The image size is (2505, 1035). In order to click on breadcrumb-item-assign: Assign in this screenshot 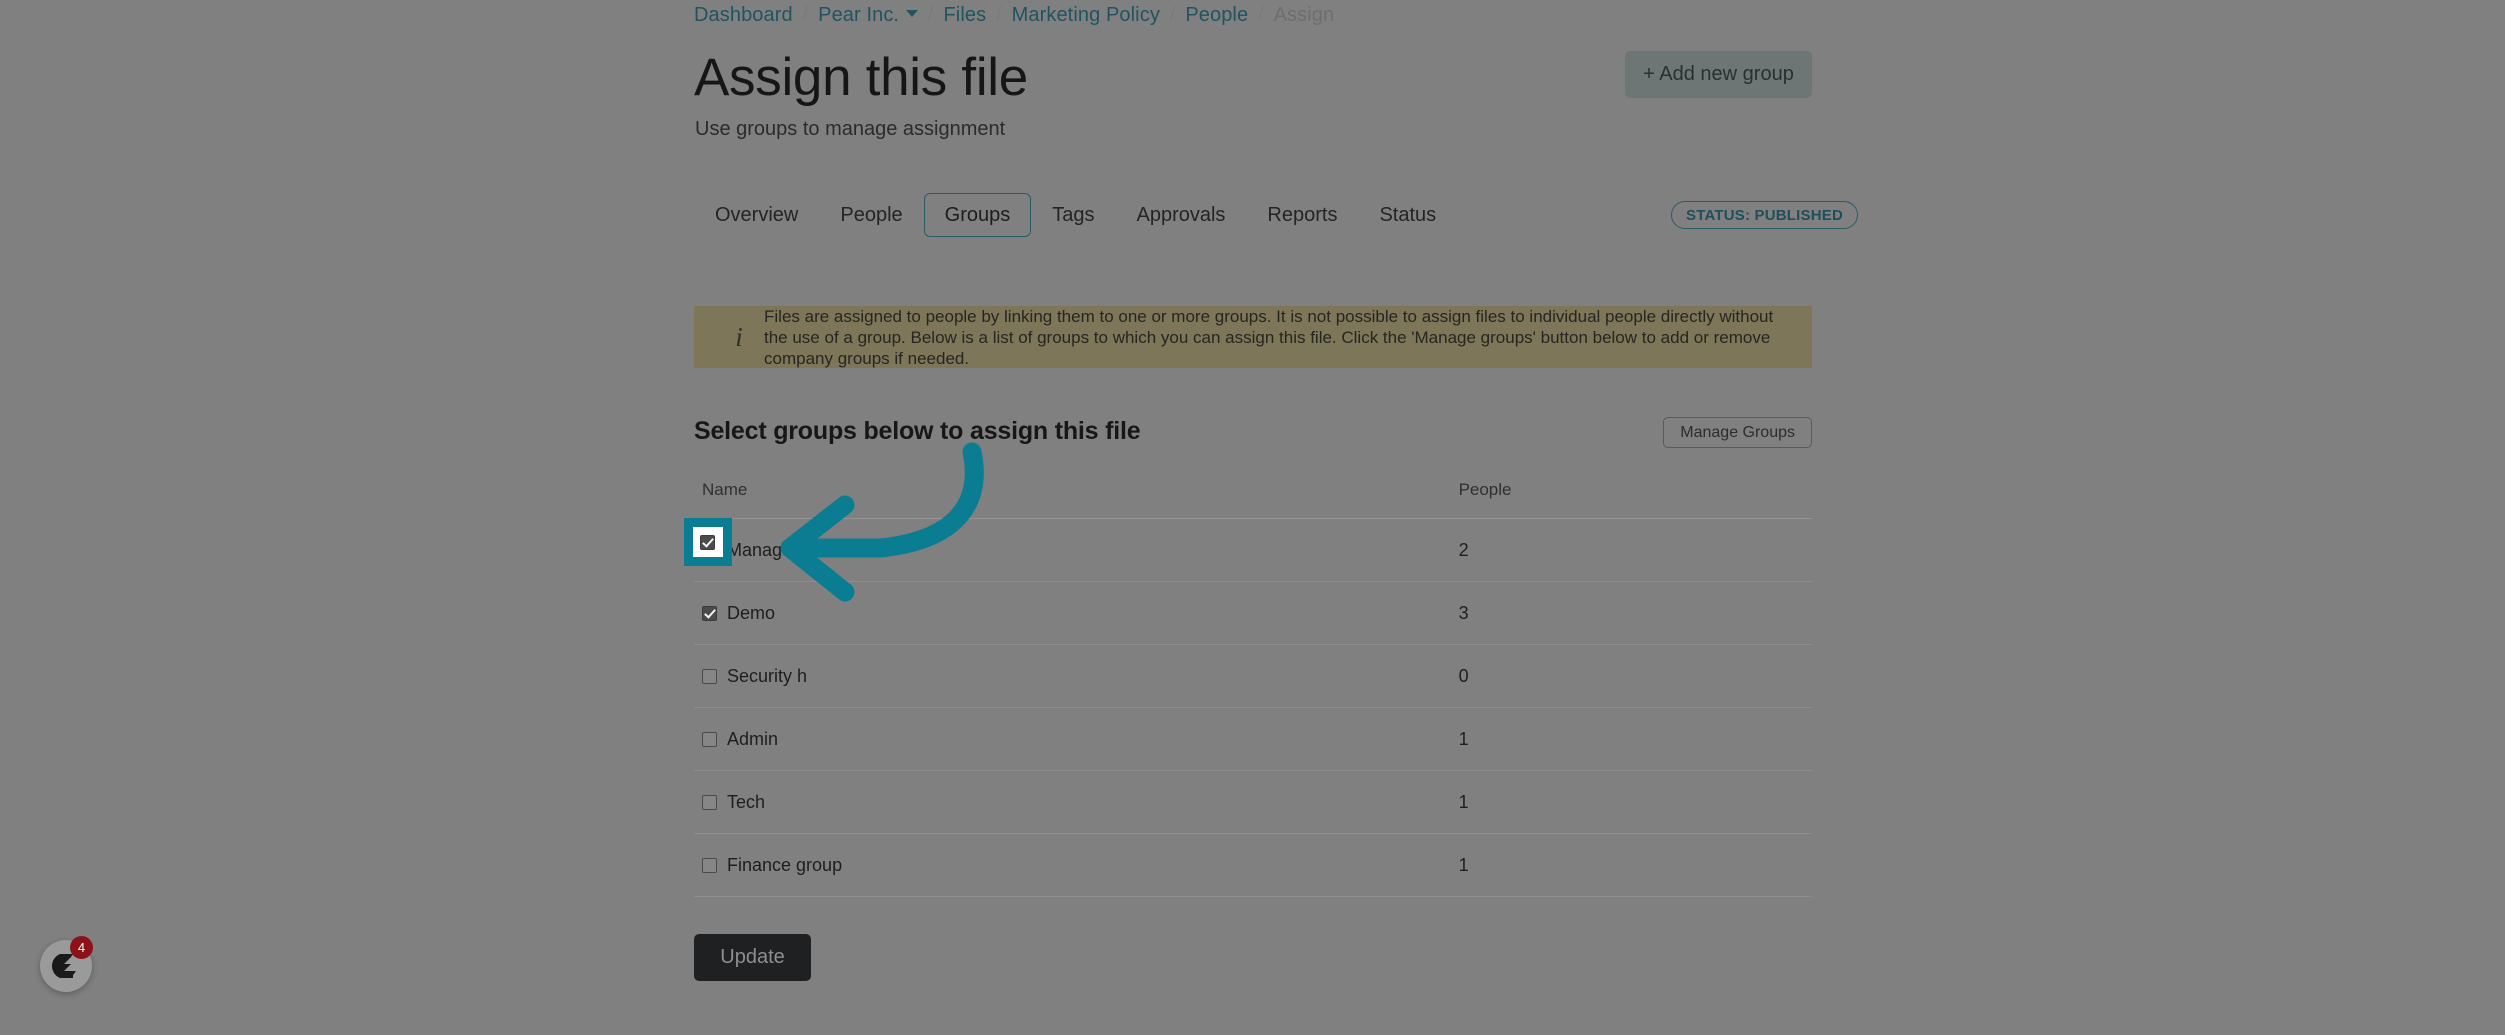, I will do `click(1304, 14)`.